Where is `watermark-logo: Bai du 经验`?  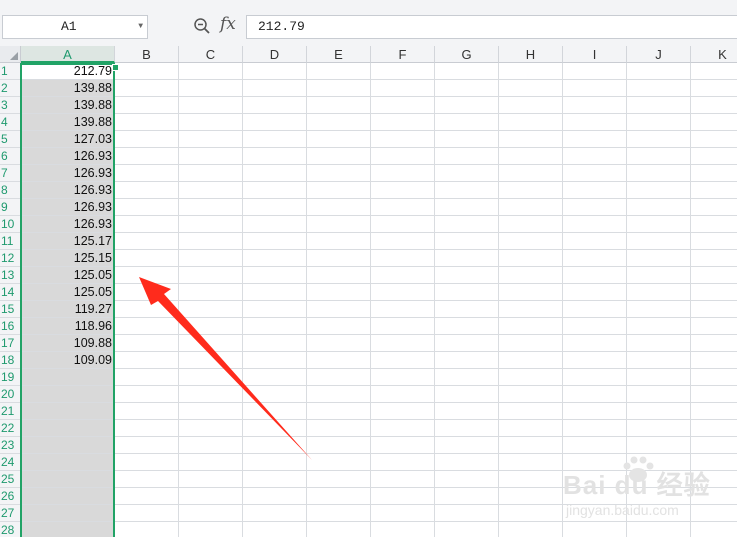 watermark-logo: Bai du 经验 is located at coordinates (637, 485).